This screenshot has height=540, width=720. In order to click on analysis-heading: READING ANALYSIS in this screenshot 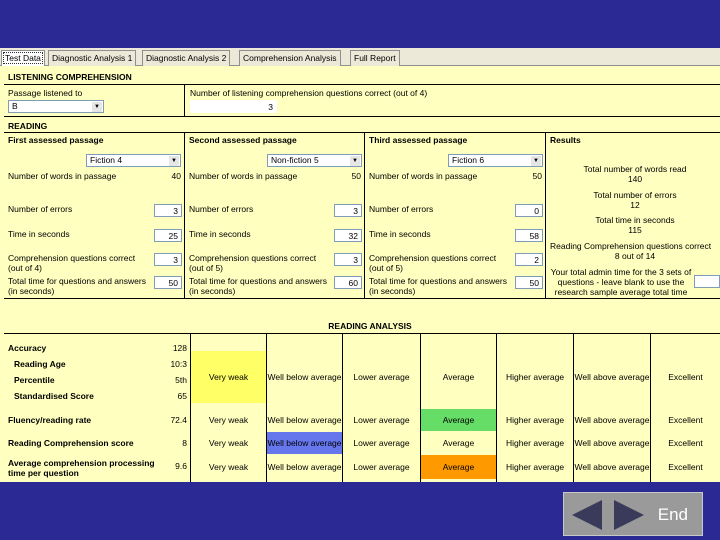, I will do `click(370, 326)`.